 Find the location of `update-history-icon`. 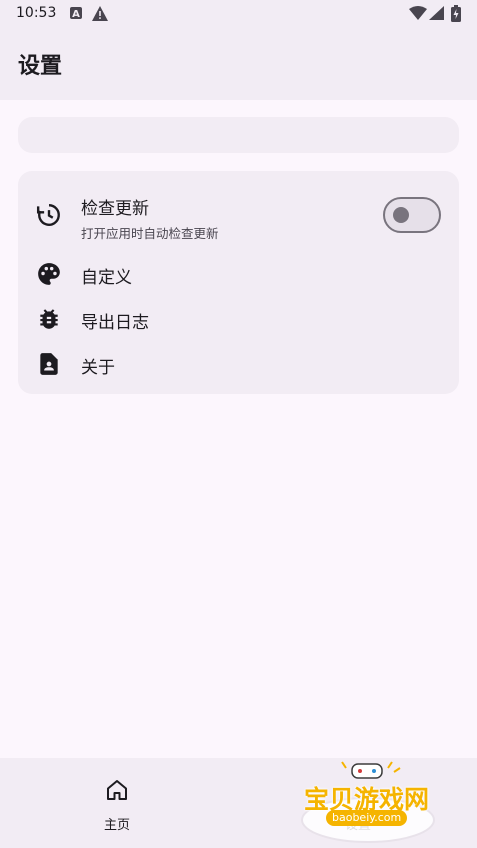

update-history-icon is located at coordinates (48, 215).